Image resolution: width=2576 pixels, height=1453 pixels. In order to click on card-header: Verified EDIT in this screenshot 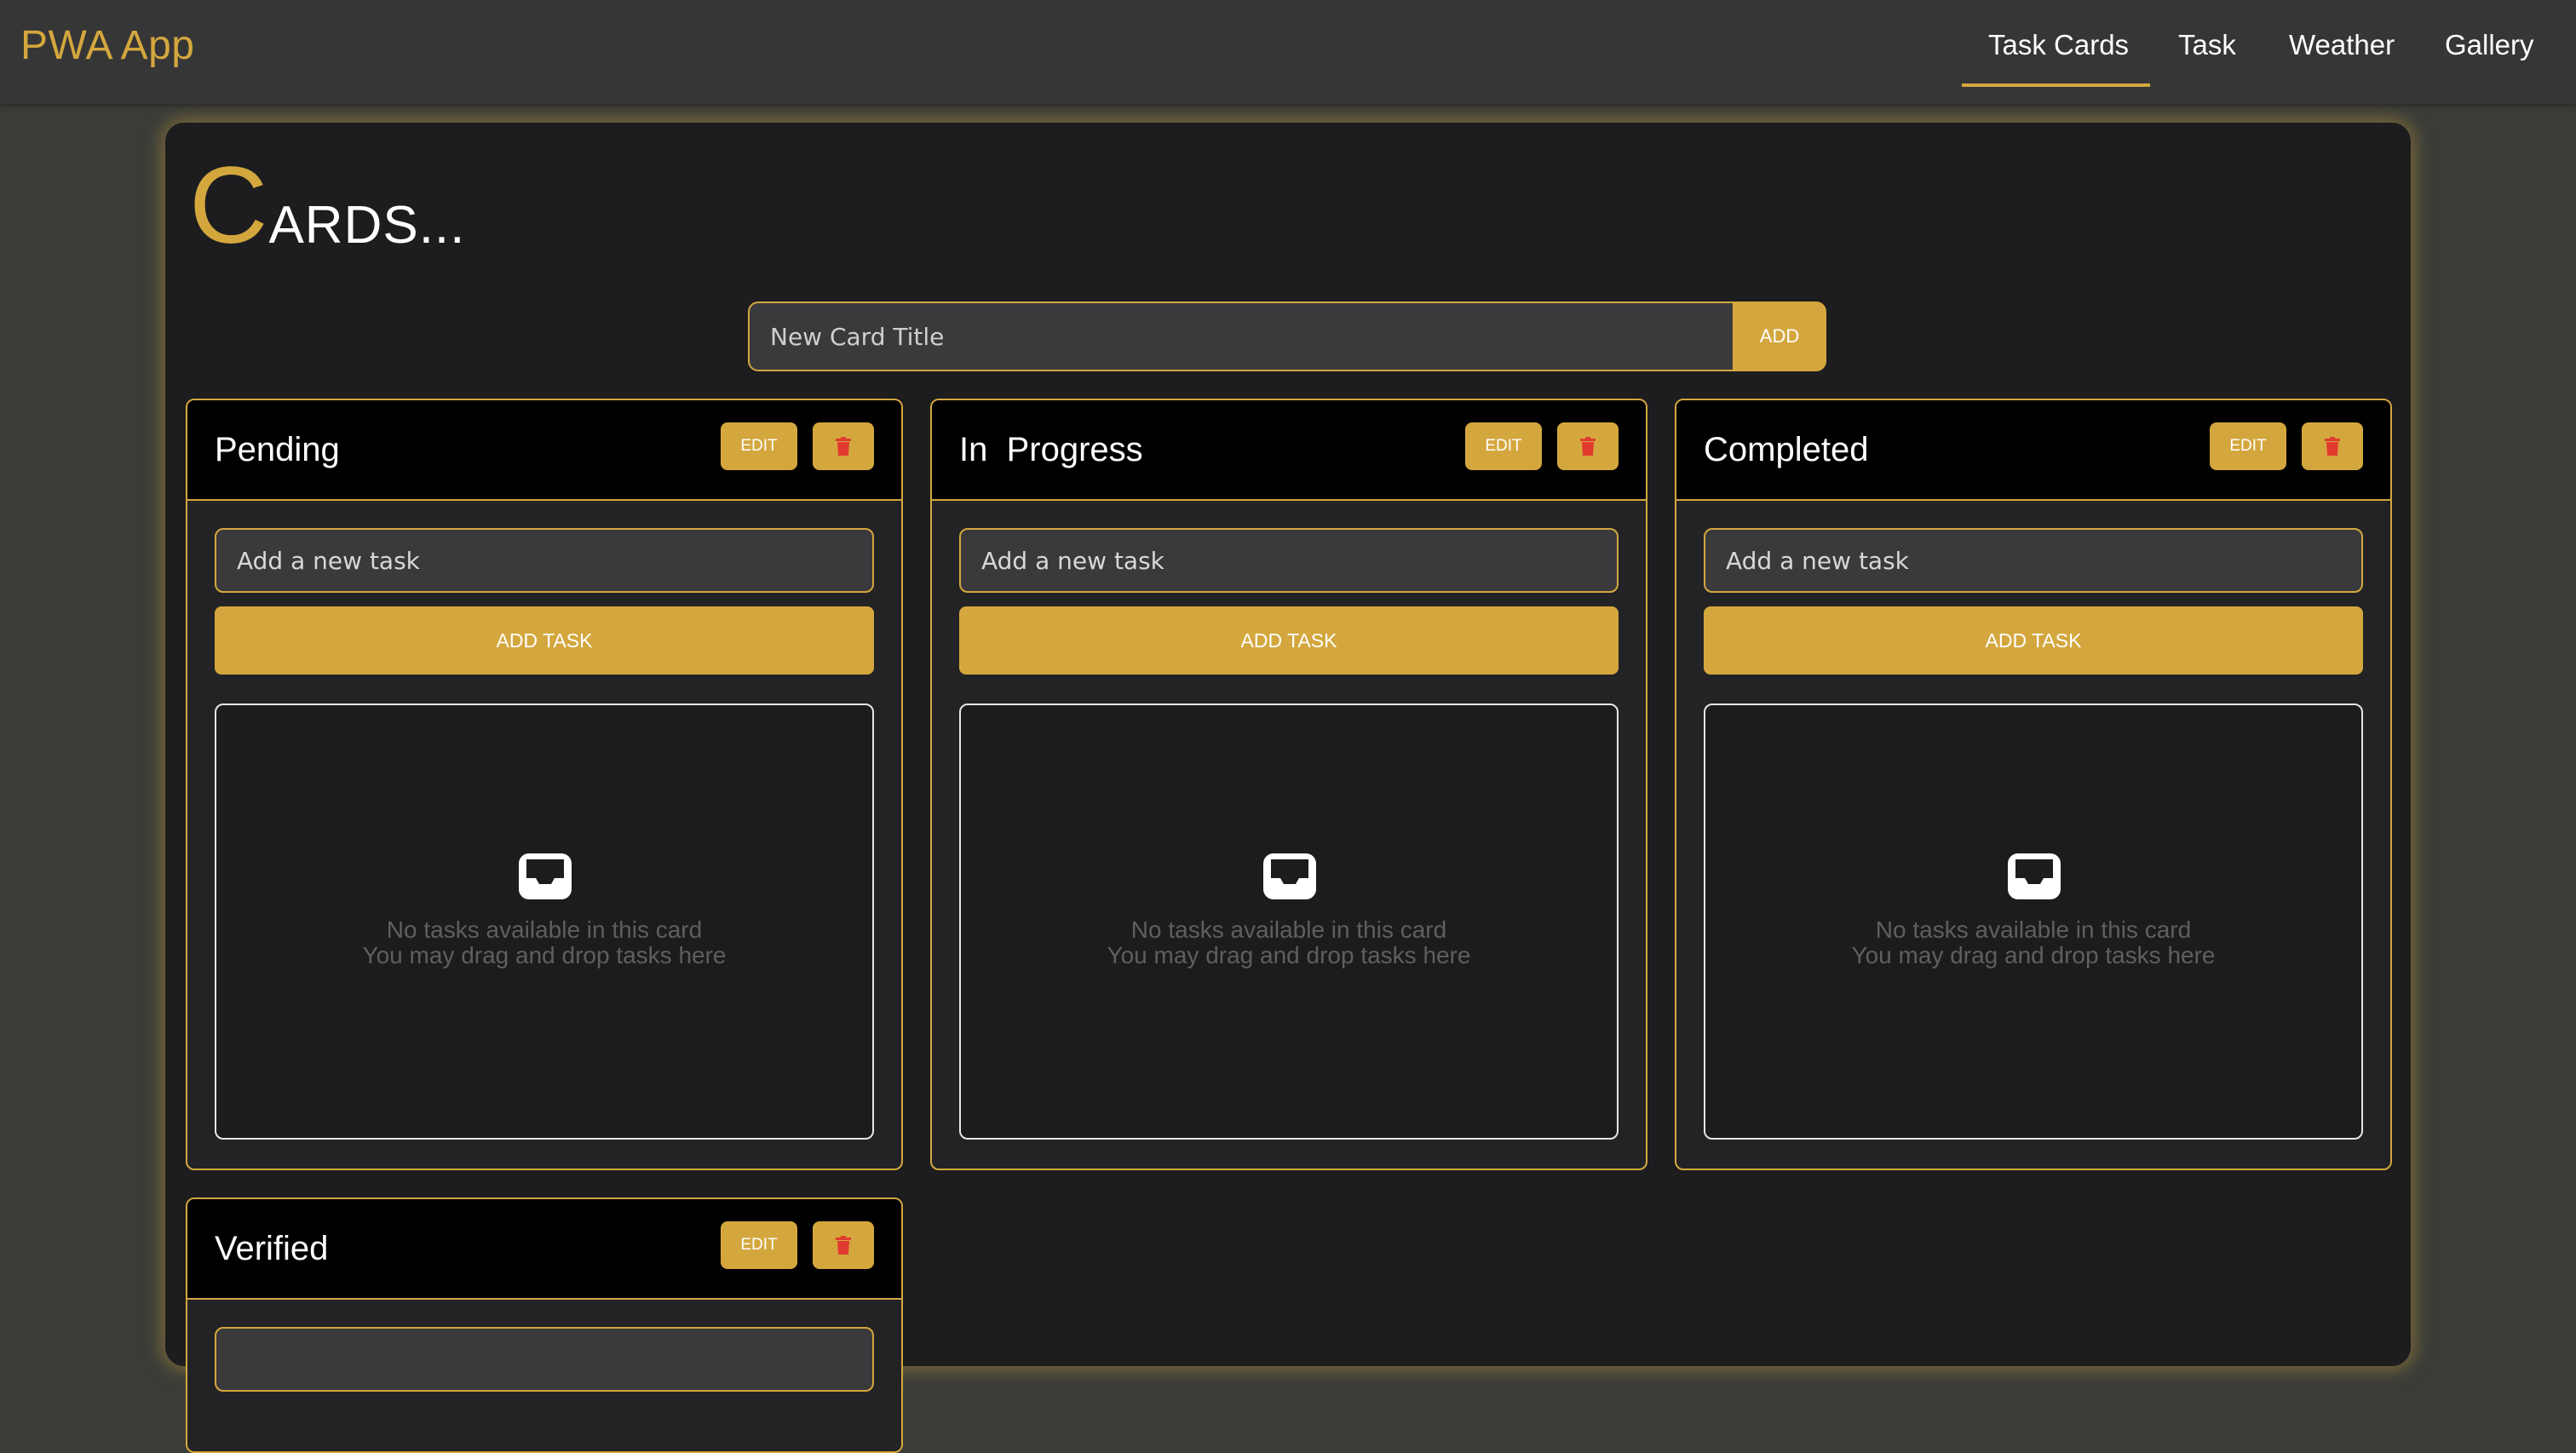, I will do `click(544, 1249)`.